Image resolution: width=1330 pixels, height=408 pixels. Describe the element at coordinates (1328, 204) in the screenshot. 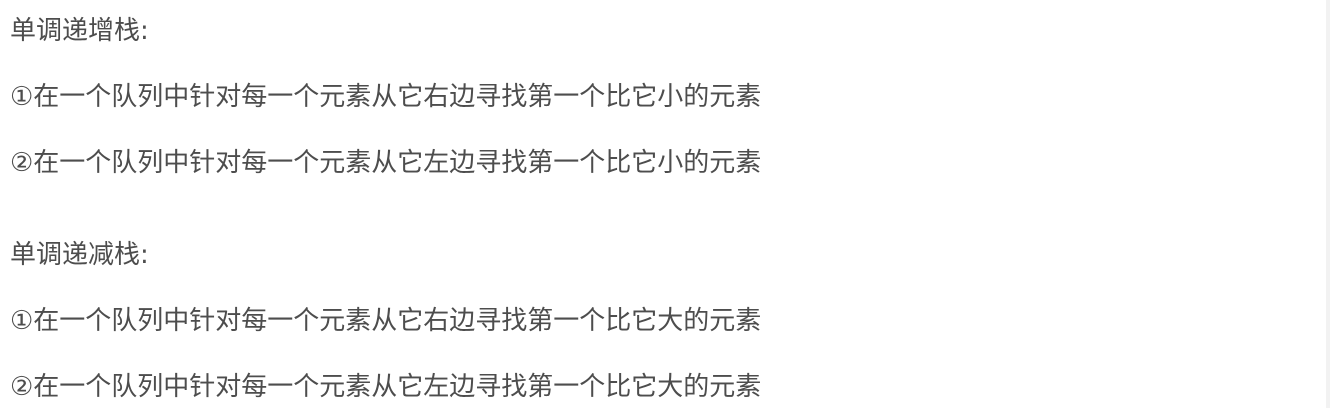

I see `page-edge-divider` at that location.